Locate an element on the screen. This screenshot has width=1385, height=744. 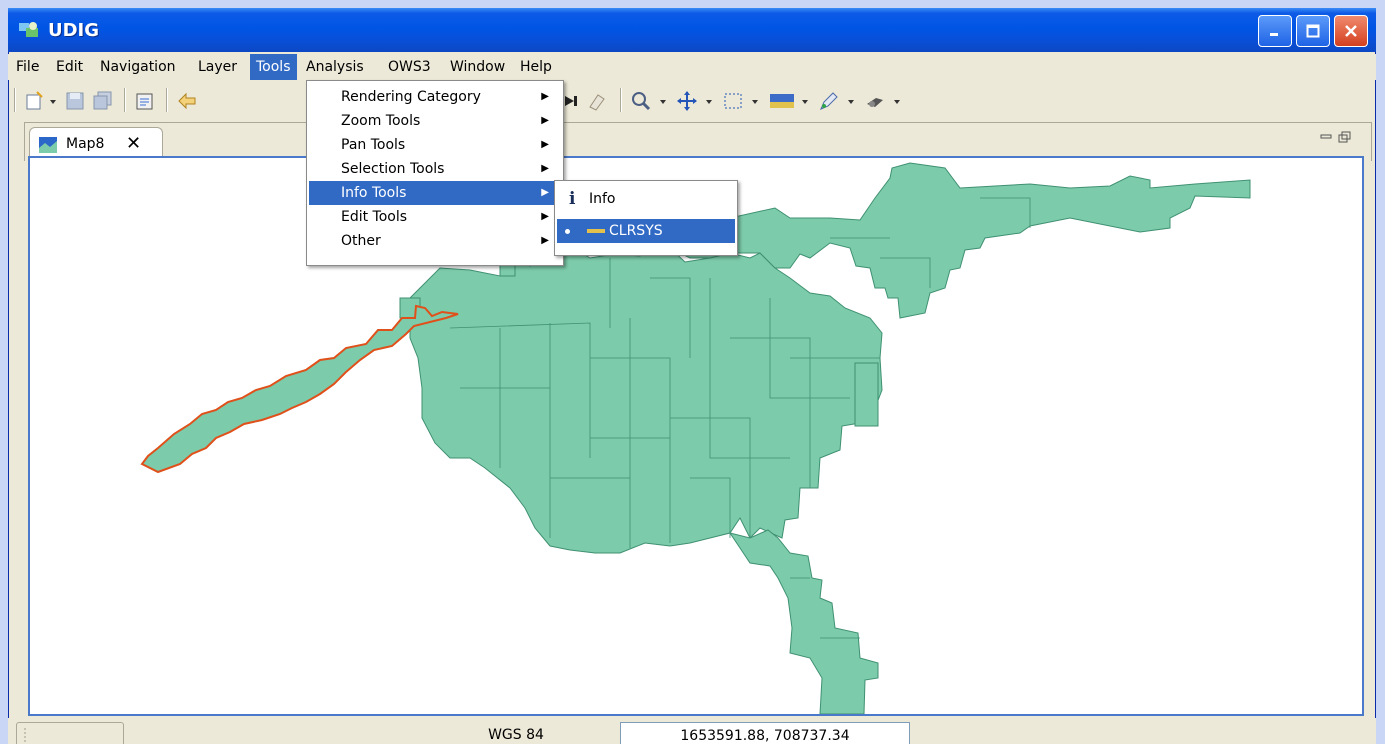
menu-row-label: Rendering Category is located at coordinates (411, 97).